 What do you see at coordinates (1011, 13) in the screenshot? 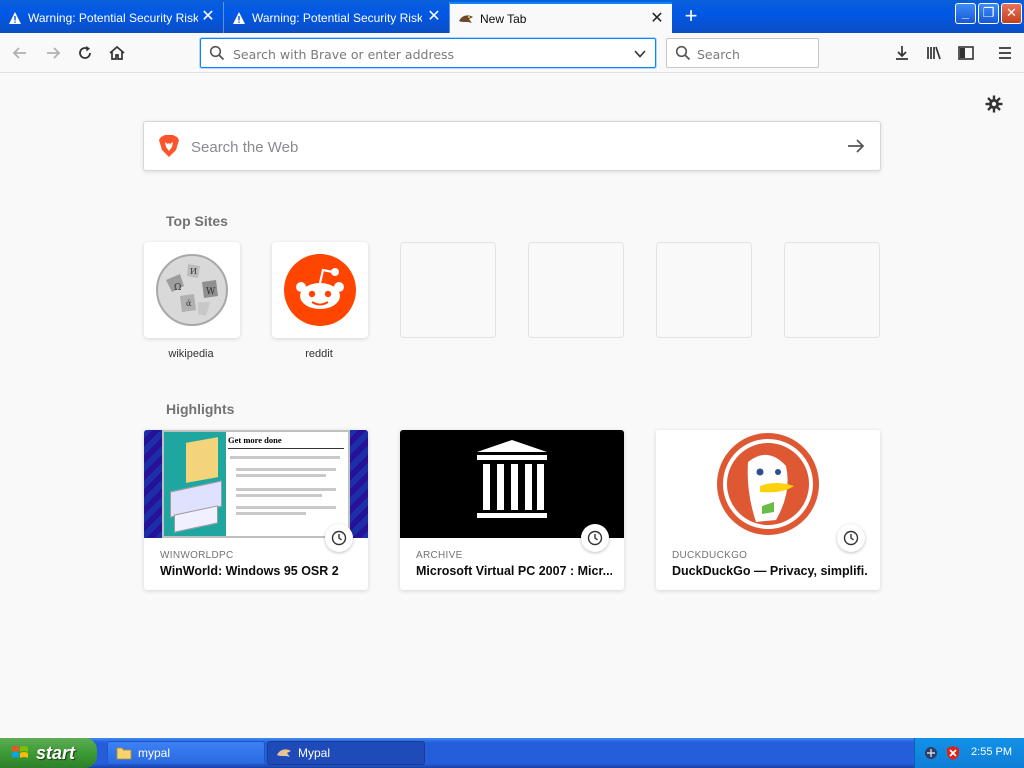
I see `close-window-button: ✕` at bounding box center [1011, 13].